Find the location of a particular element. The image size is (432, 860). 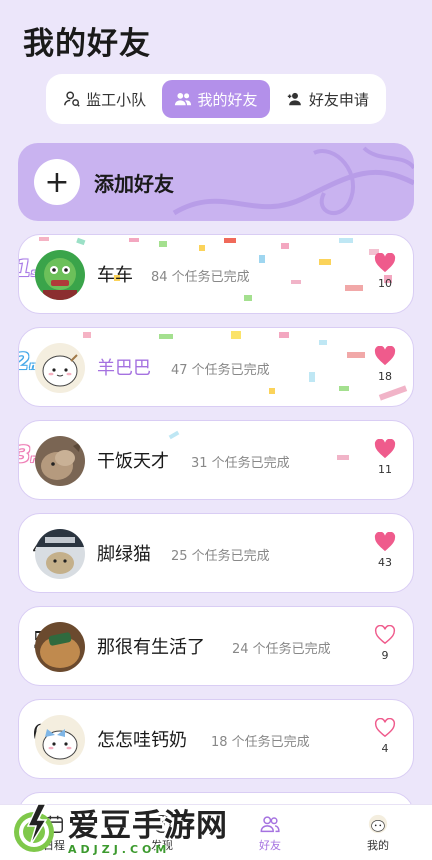

like-button: 9 is located at coordinates (385, 643).